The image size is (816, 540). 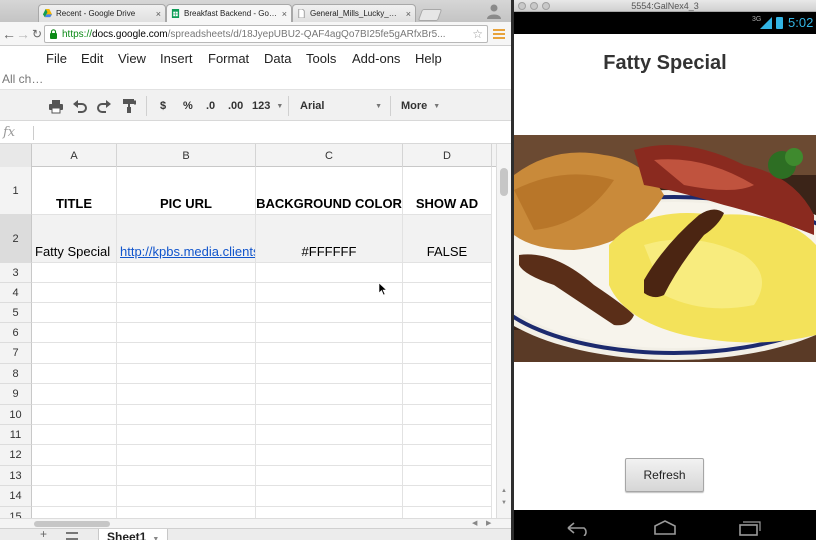 What do you see at coordinates (329, 435) in the screenshot?
I see `cell-c11` at bounding box center [329, 435].